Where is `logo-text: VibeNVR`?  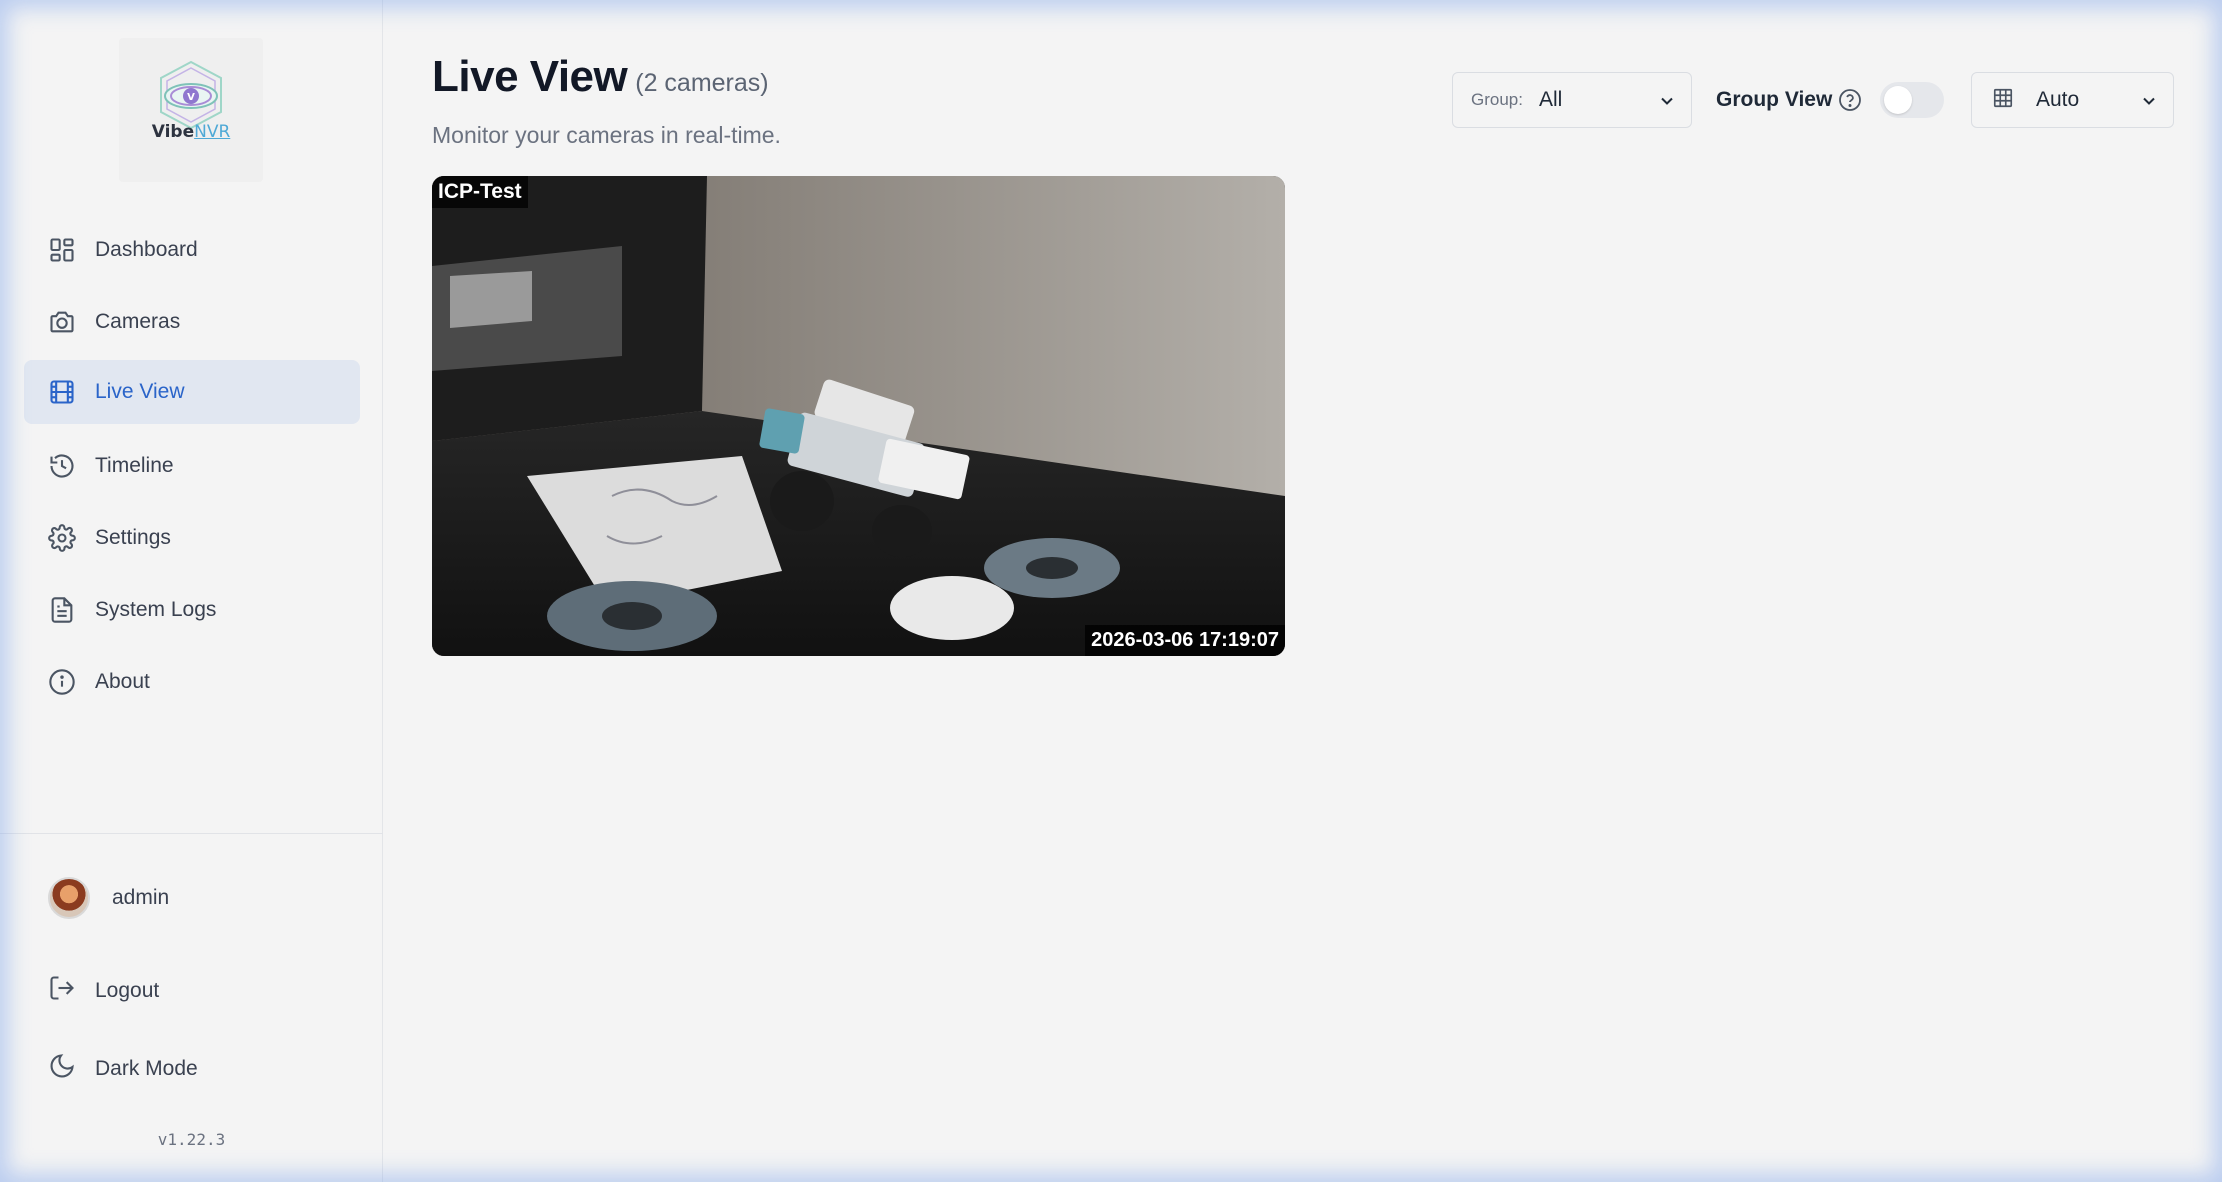 logo-text: VibeNVR is located at coordinates (191, 132).